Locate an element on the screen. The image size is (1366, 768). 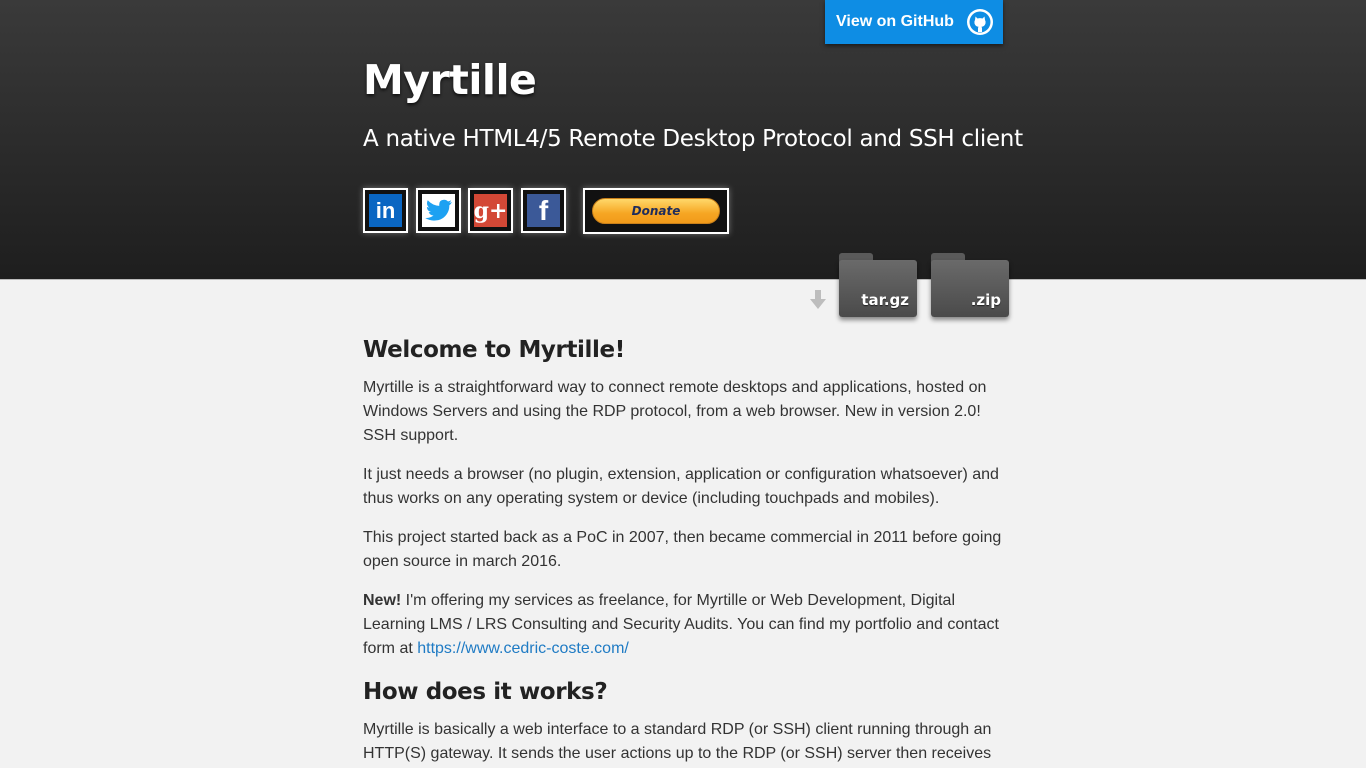
tar-gz-label: tar.gz is located at coordinates (885, 300).